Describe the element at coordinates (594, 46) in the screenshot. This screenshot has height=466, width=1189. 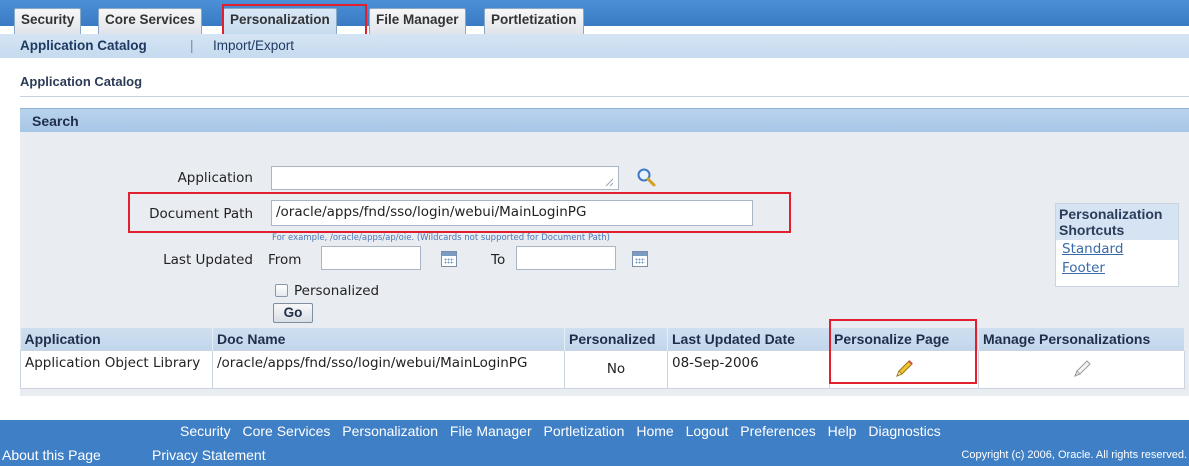
I see `subtab-bar: Application Catalog | Import/Export` at that location.